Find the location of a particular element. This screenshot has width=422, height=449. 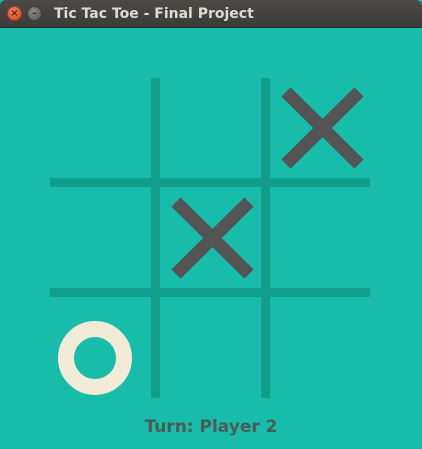

board-cell-r2-c0 is located at coordinates (100, 348).